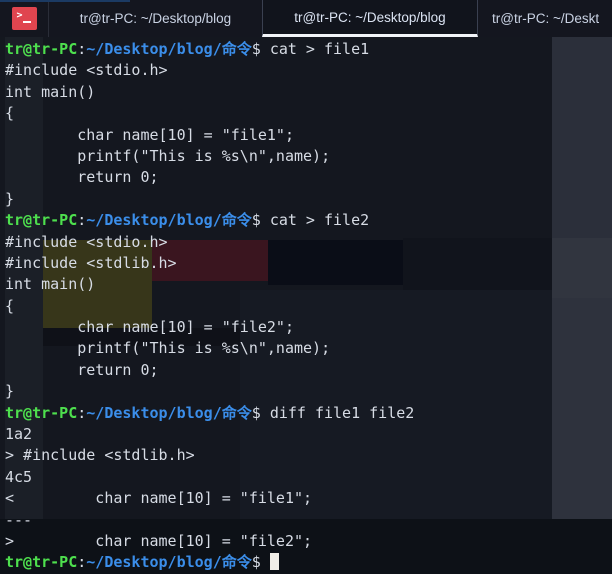 Image resolution: width=612 pixels, height=574 pixels. What do you see at coordinates (306, 520) in the screenshot?
I see `terminal-output-line: ---` at bounding box center [306, 520].